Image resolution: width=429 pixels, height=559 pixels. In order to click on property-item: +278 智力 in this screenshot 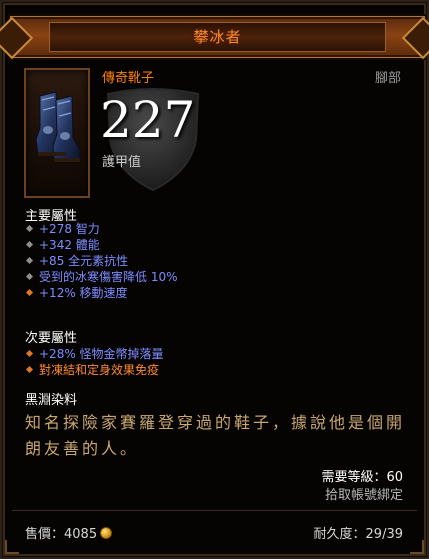, I will do `click(101, 229)`.